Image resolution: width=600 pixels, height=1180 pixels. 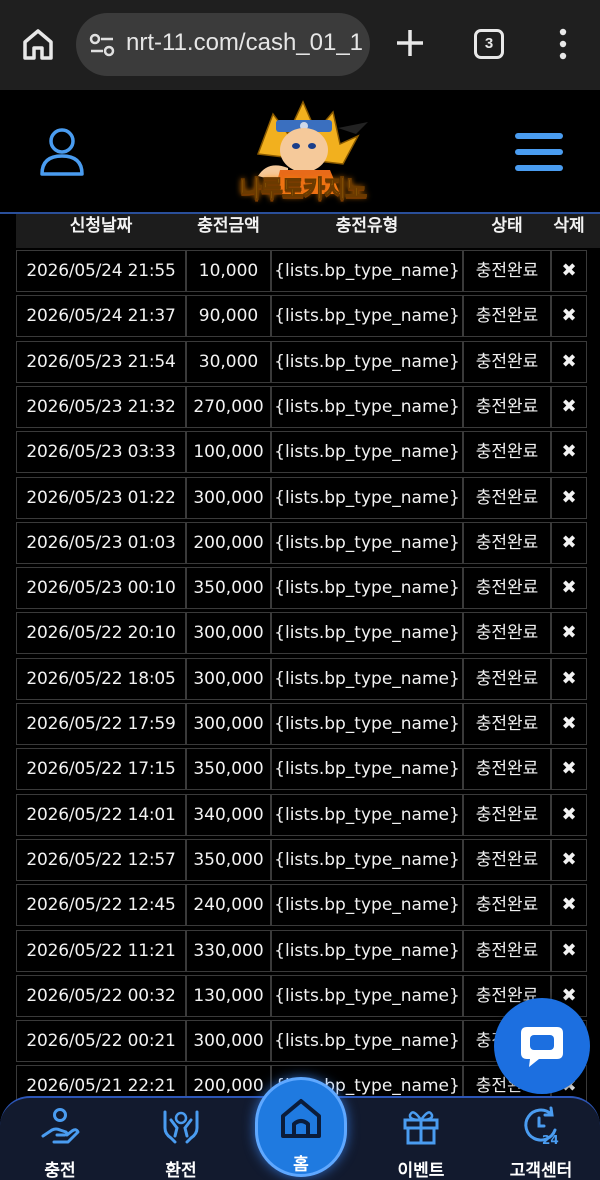 I want to click on logo-text: 나루토카지노, so click(x=303, y=189).